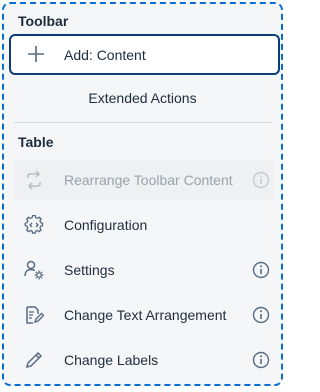  I want to click on section-divider, so click(142, 122).